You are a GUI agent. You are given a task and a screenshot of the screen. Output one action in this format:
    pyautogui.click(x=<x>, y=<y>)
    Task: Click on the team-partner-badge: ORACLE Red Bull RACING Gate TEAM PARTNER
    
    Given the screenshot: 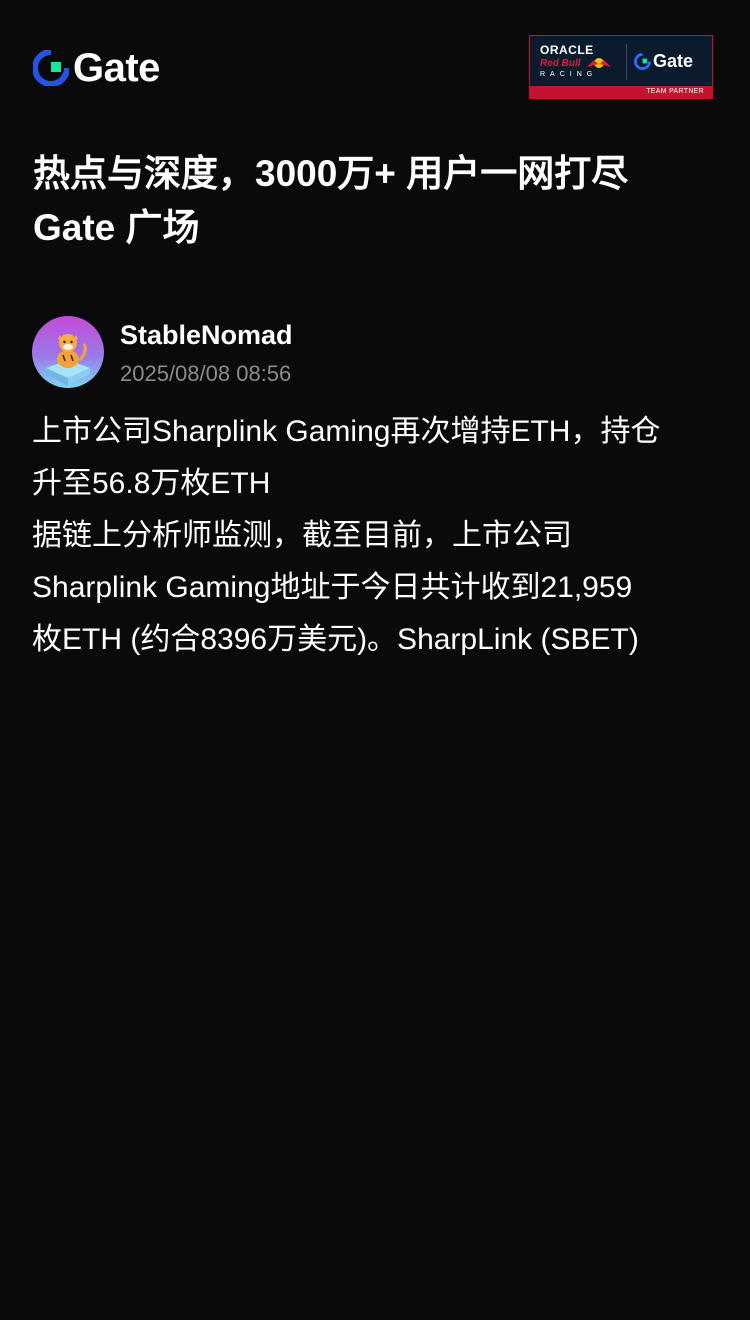 What is the action you would take?
    pyautogui.click(x=621, y=67)
    